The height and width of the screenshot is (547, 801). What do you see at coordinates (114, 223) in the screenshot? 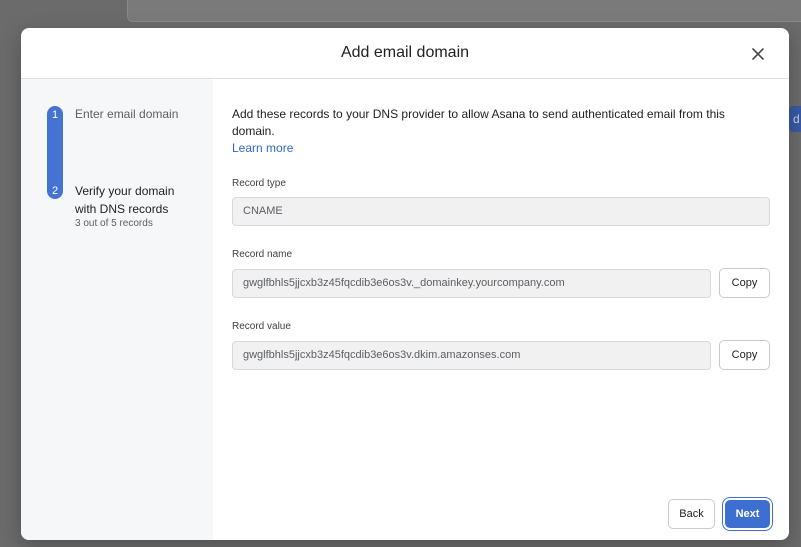
I see `step-2-progress-text: 3 out of 5 records` at bounding box center [114, 223].